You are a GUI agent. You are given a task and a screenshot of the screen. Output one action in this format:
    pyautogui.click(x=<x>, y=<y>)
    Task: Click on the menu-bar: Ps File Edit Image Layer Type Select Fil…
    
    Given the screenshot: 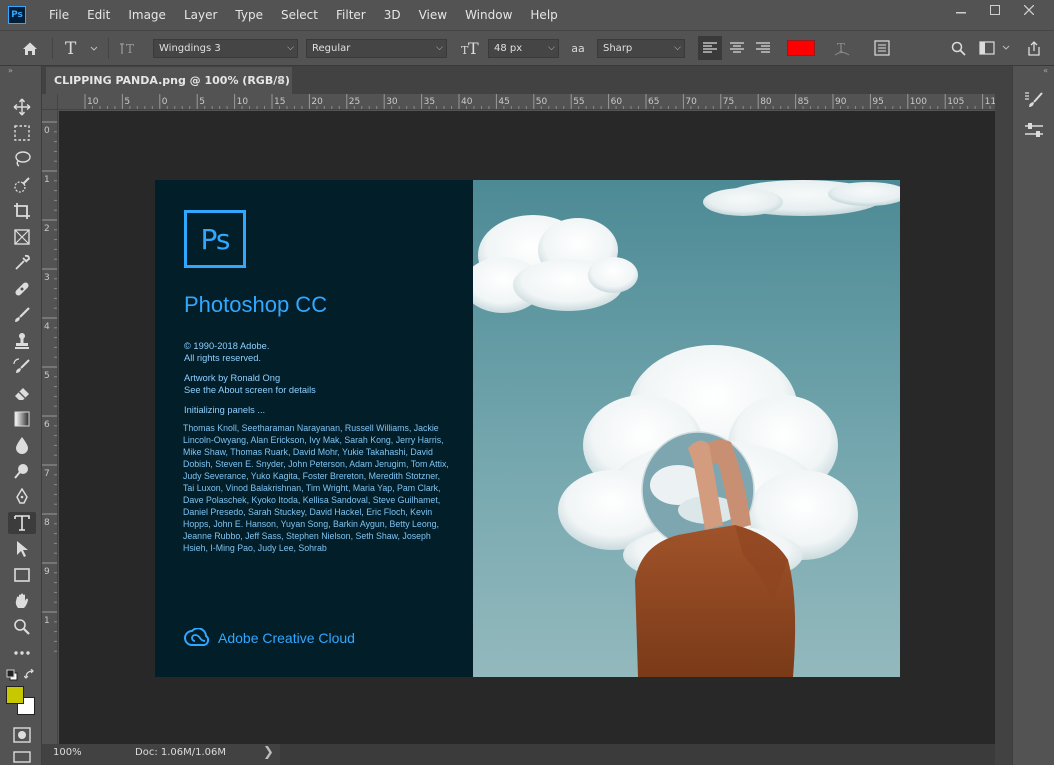 What is the action you would take?
    pyautogui.click(x=527, y=15)
    